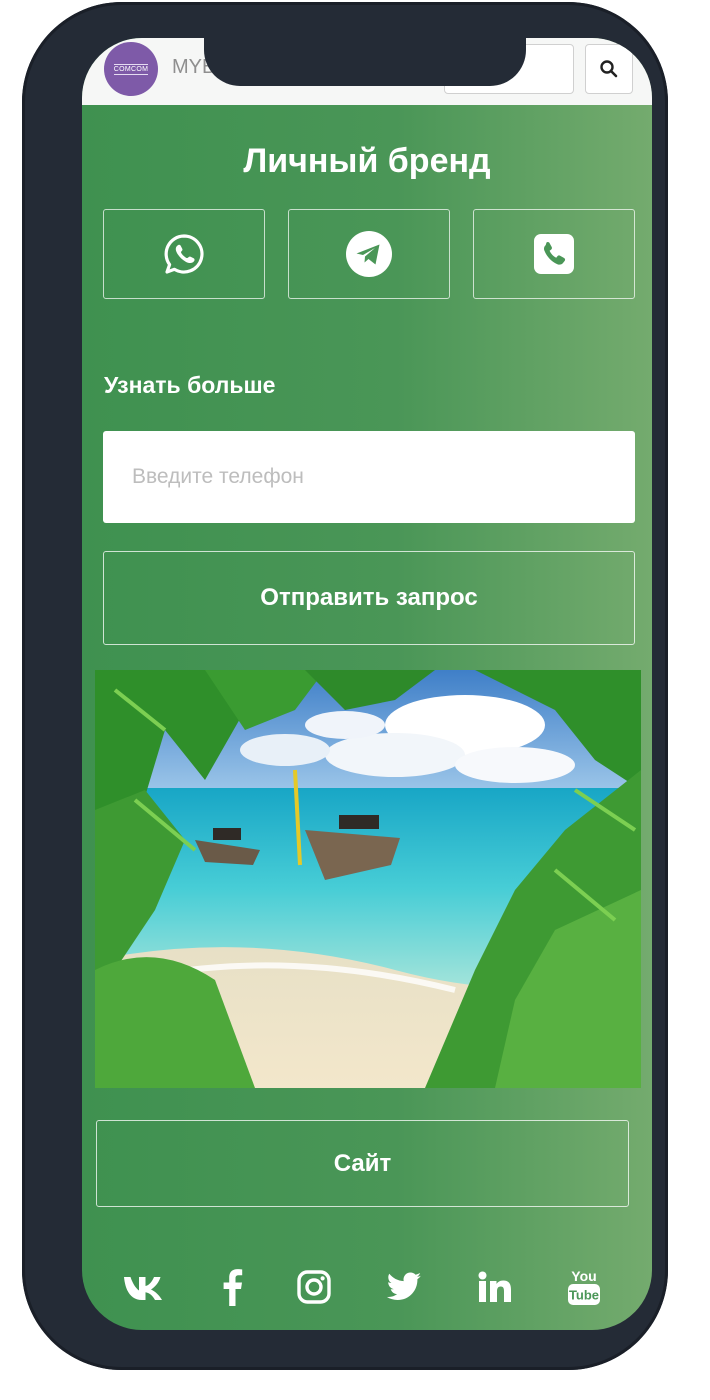 Image resolution: width=710 pixels, height=1400 pixels. I want to click on page-title: Личный бренд, so click(367, 161).